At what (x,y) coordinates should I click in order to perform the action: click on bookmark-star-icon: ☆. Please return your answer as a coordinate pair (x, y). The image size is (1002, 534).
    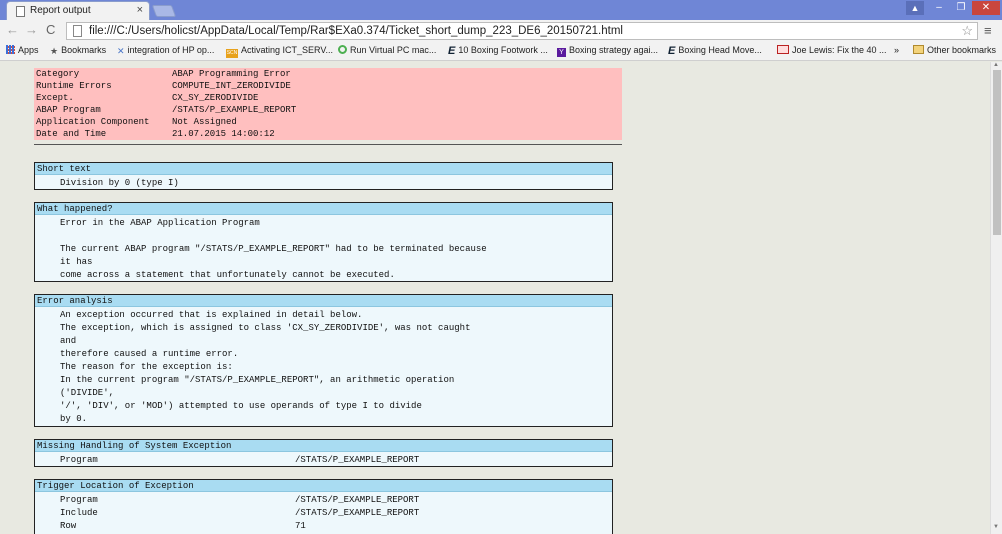
    Looking at the image, I should click on (967, 31).